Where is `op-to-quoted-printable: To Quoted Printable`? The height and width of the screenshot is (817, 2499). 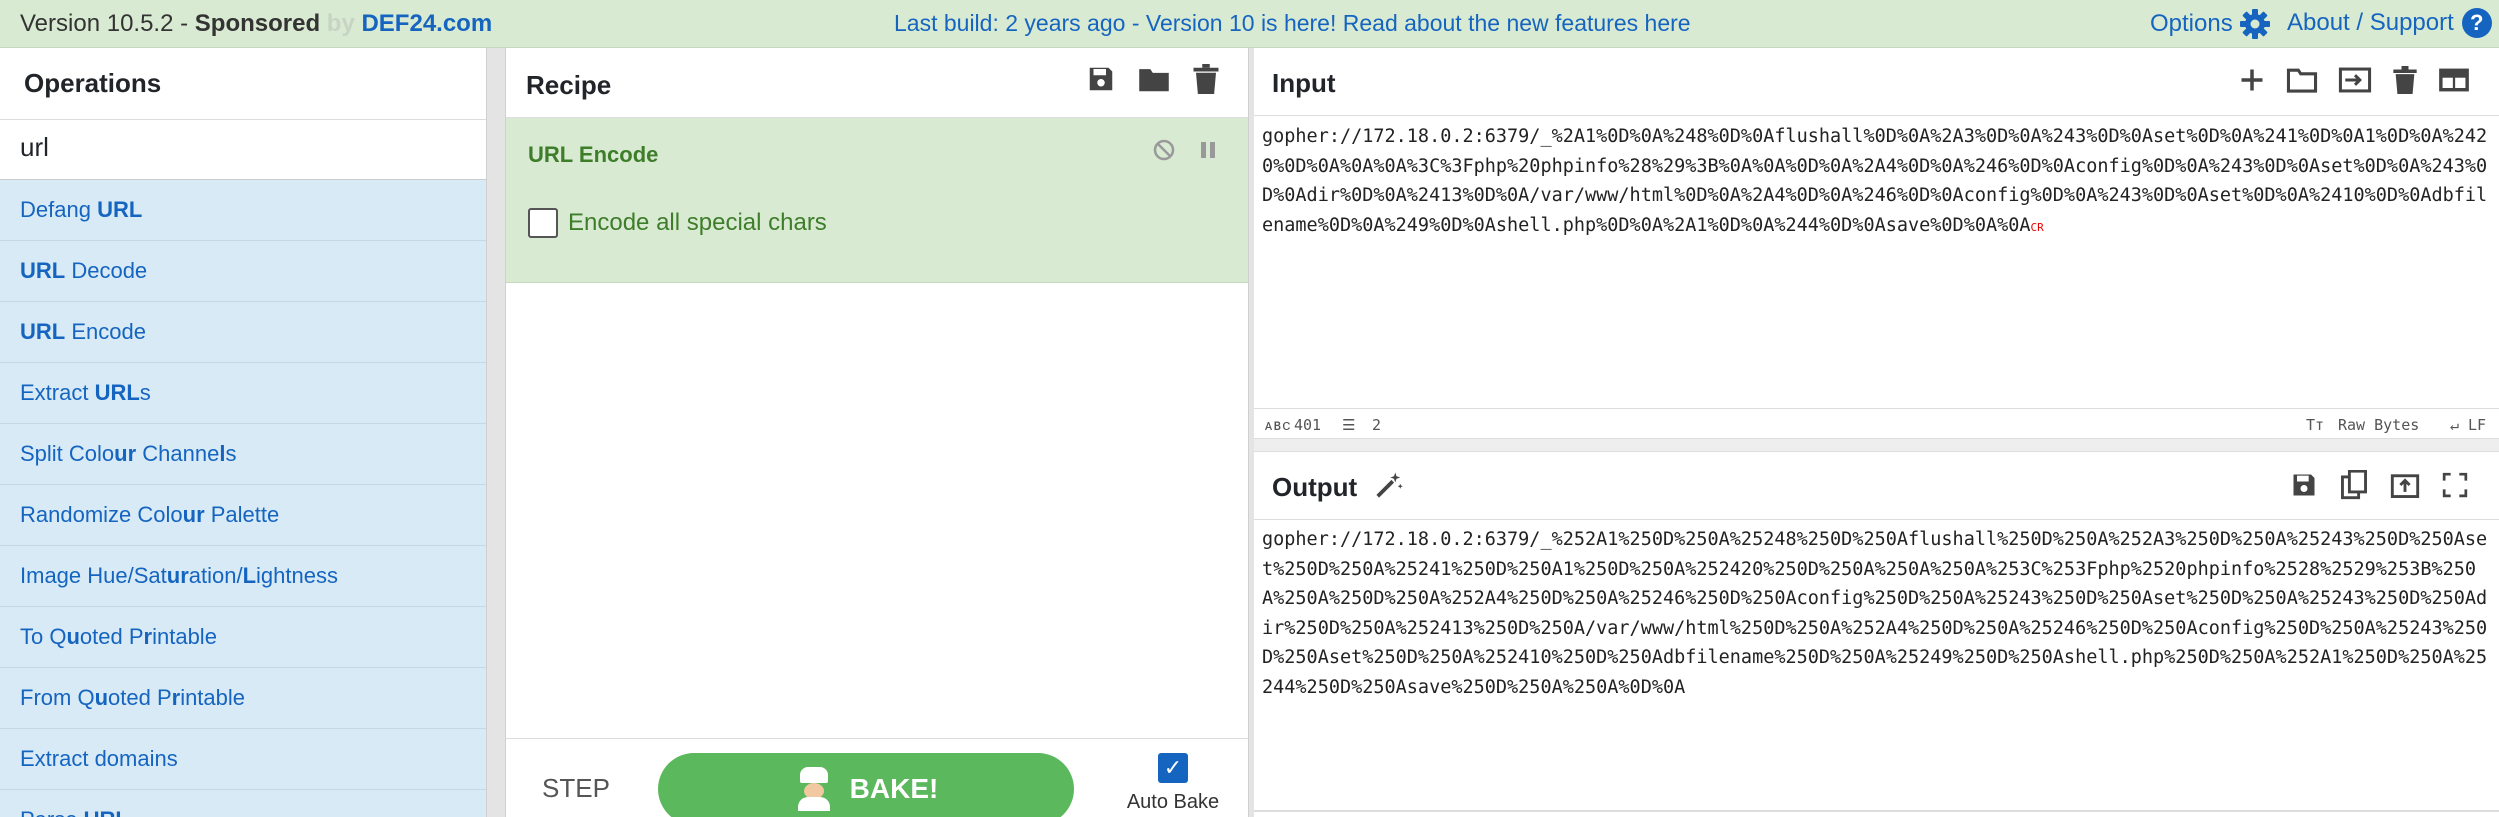
op-to-quoted-printable: To Quoted Printable is located at coordinates (243, 637).